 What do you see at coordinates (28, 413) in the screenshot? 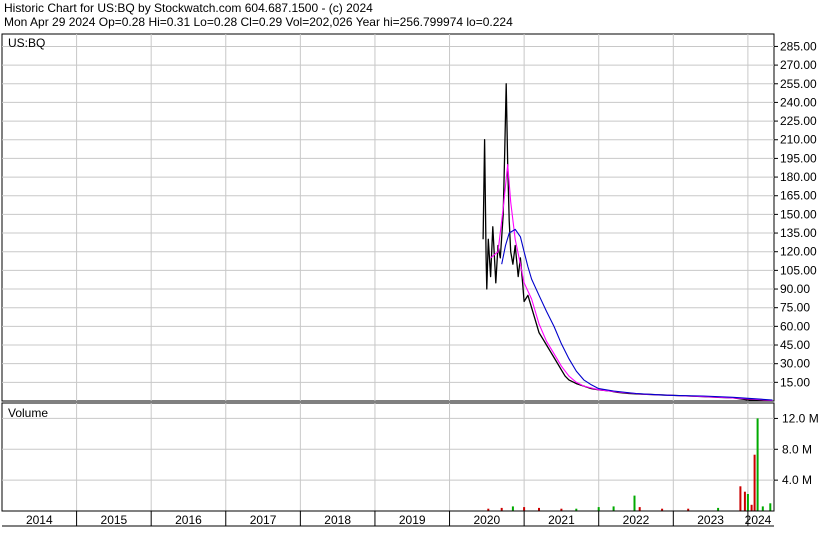
I see `volume-label: Volume` at bounding box center [28, 413].